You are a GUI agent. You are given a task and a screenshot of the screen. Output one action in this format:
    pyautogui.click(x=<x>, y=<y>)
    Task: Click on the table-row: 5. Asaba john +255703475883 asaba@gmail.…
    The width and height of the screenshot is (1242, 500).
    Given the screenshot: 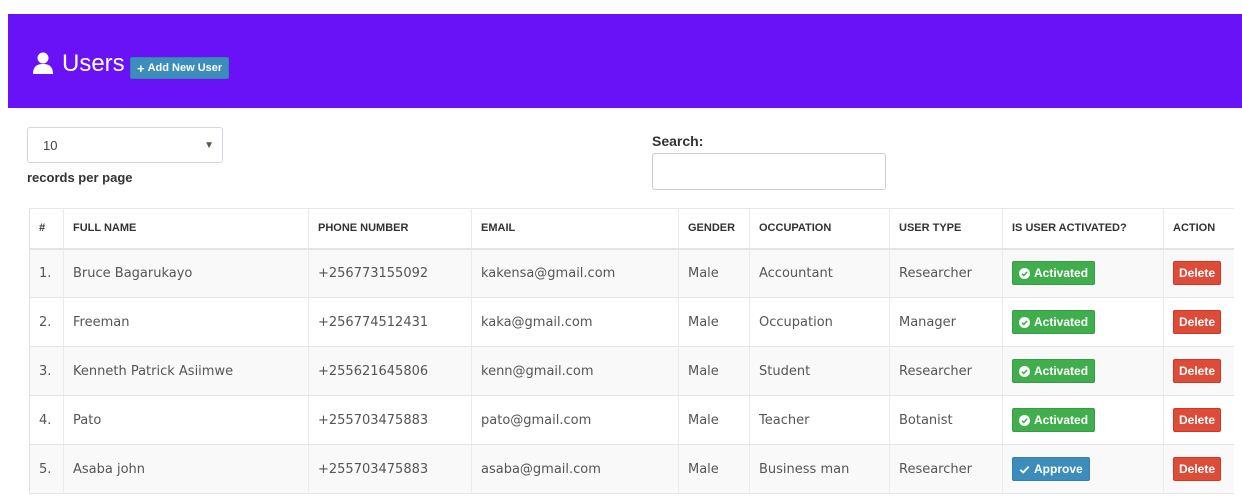 What is the action you would take?
    pyautogui.click(x=631, y=469)
    